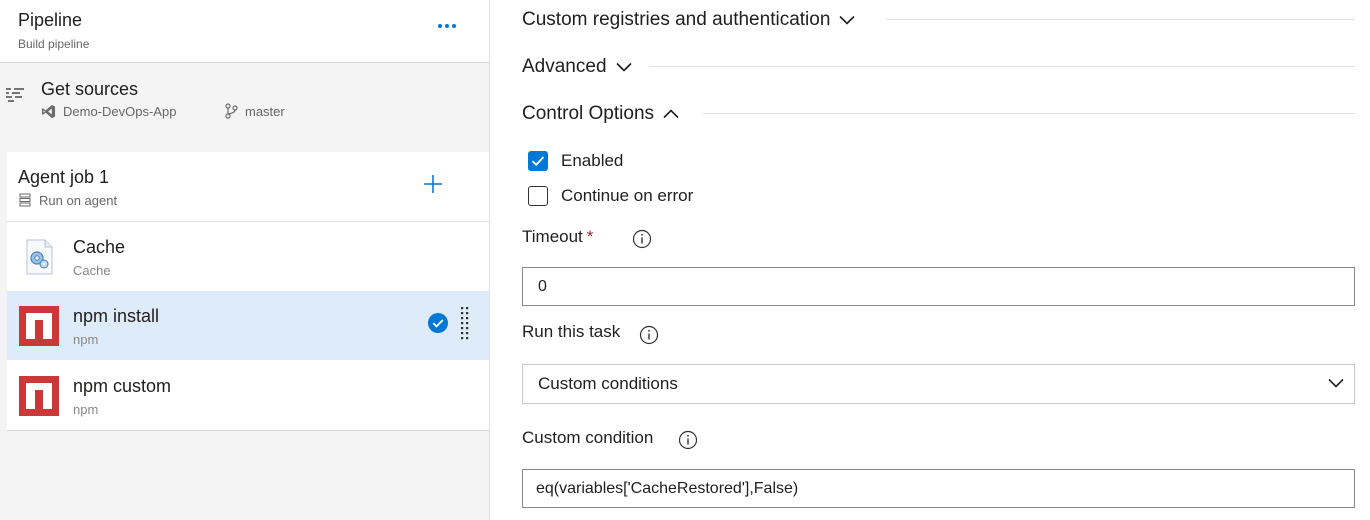 This screenshot has width=1370, height=520. I want to click on branch-name: master, so click(265, 111).